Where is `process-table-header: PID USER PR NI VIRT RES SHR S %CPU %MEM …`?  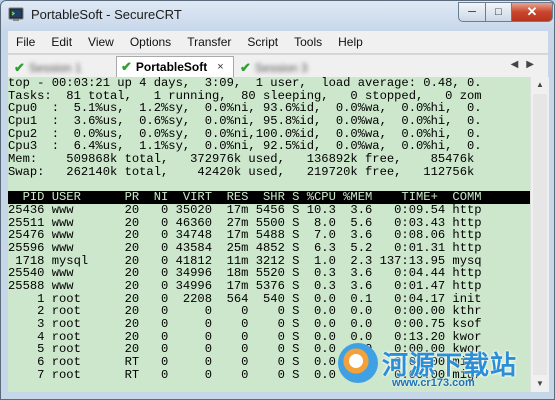 process-table-header: PID USER PR NI VIRT RES SHR S %CPU %MEM … is located at coordinates (269, 197).